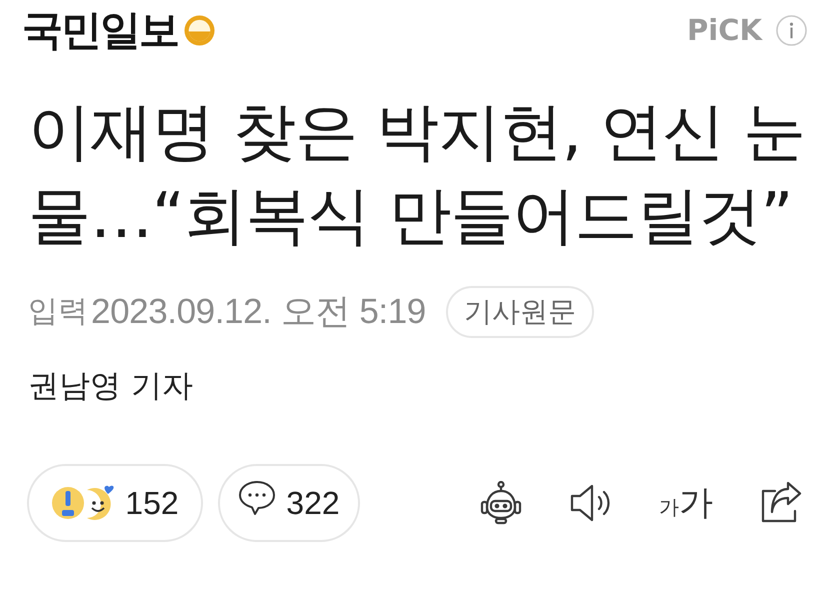  What do you see at coordinates (152, 503) in the screenshot?
I see `reaction-count: 152` at bounding box center [152, 503].